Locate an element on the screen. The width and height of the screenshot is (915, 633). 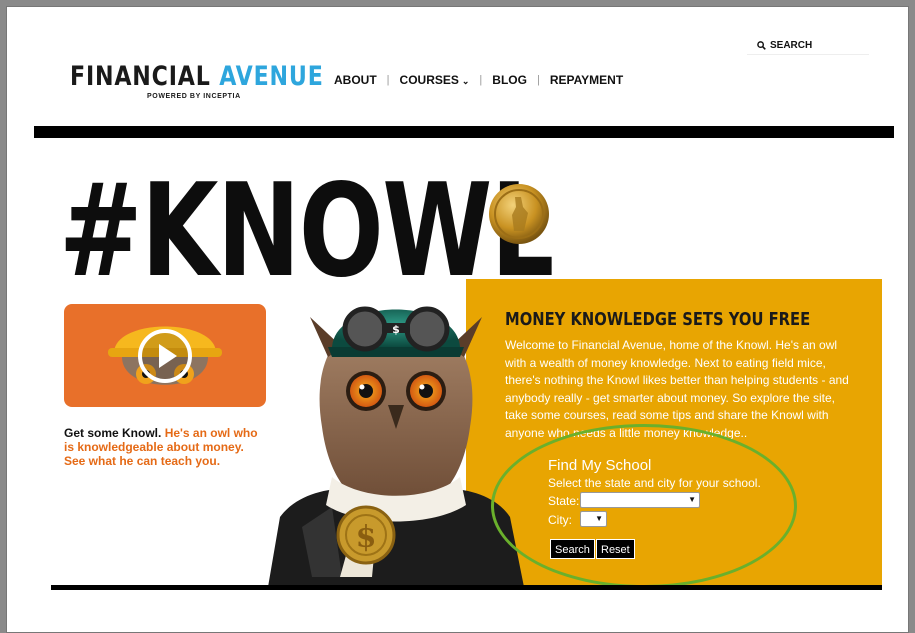
search-icon is located at coordinates (761, 45).